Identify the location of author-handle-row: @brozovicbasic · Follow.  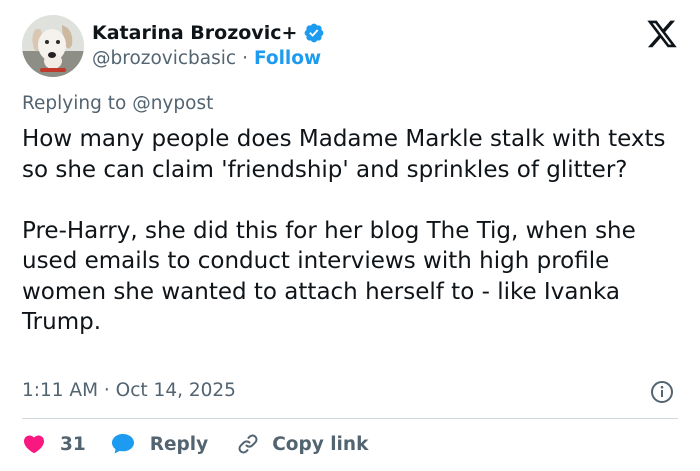
(206, 58).